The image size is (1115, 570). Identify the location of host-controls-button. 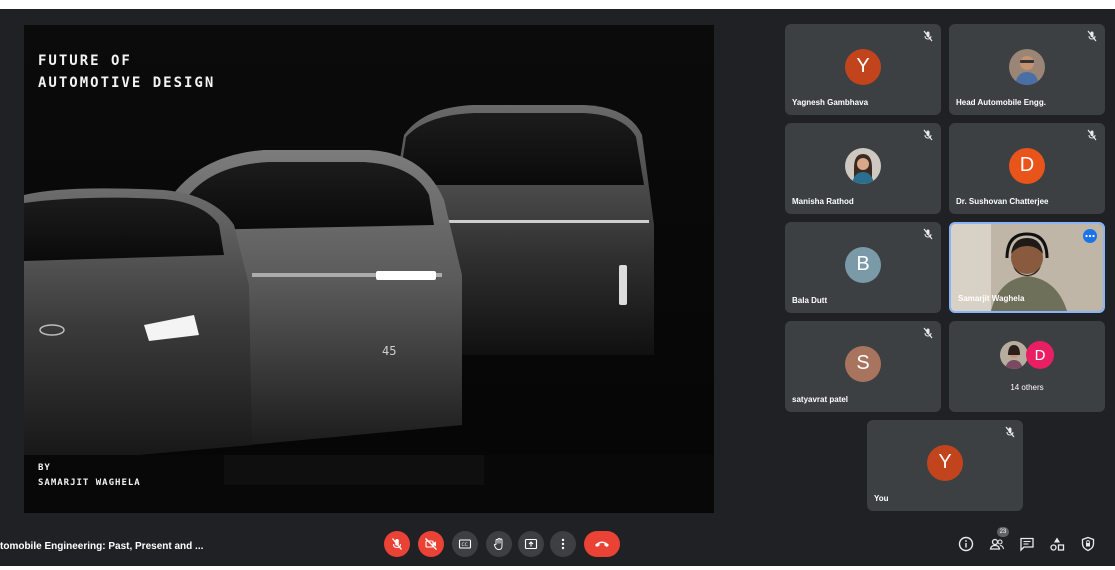
(1088, 544).